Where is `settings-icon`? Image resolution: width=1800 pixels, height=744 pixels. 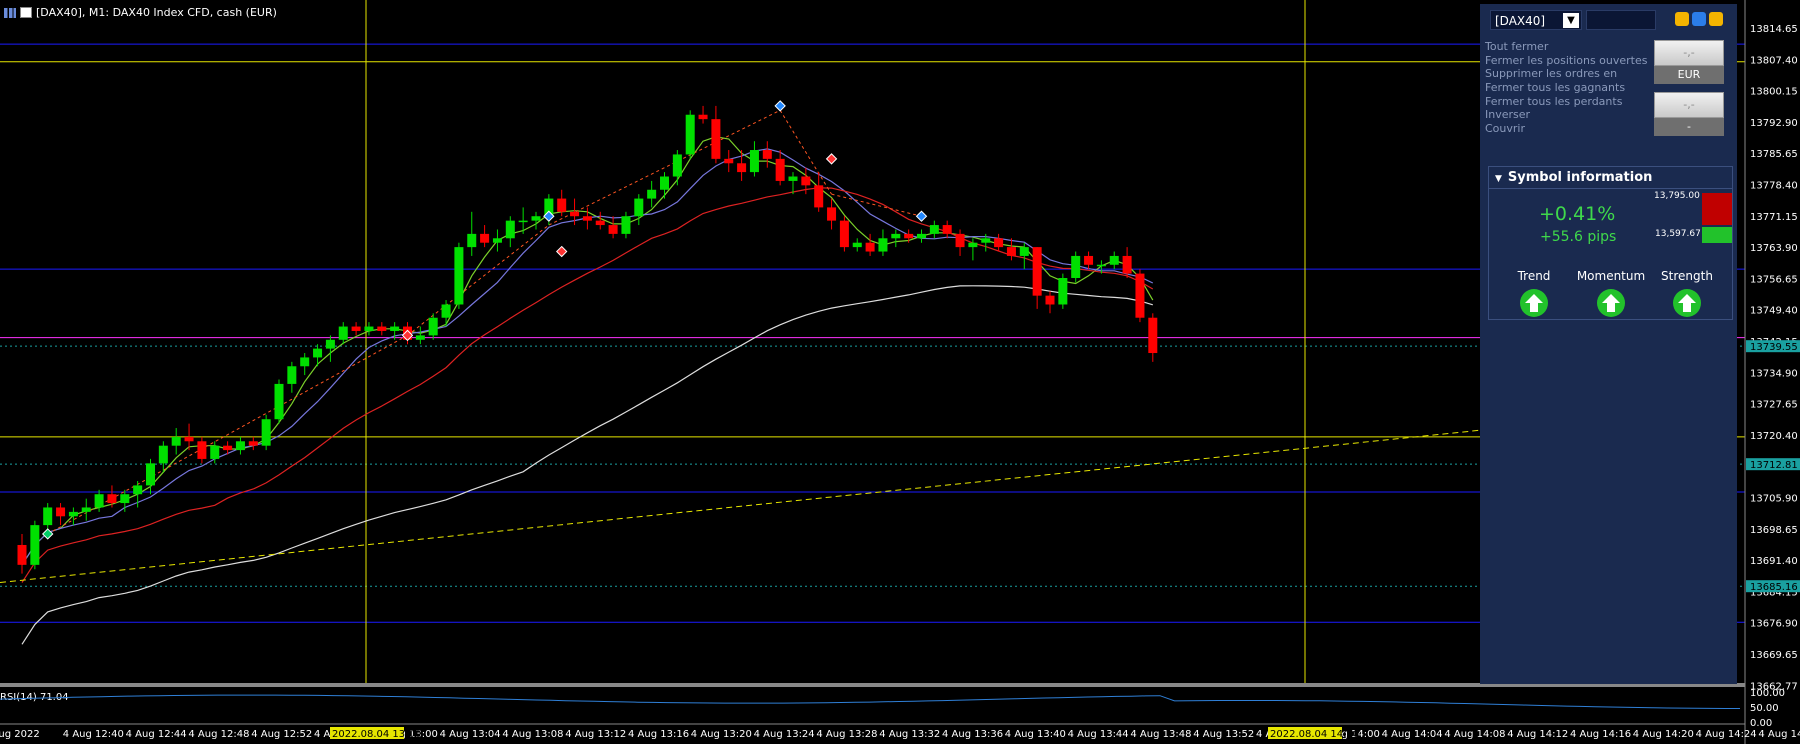
settings-icon is located at coordinates (1699, 19).